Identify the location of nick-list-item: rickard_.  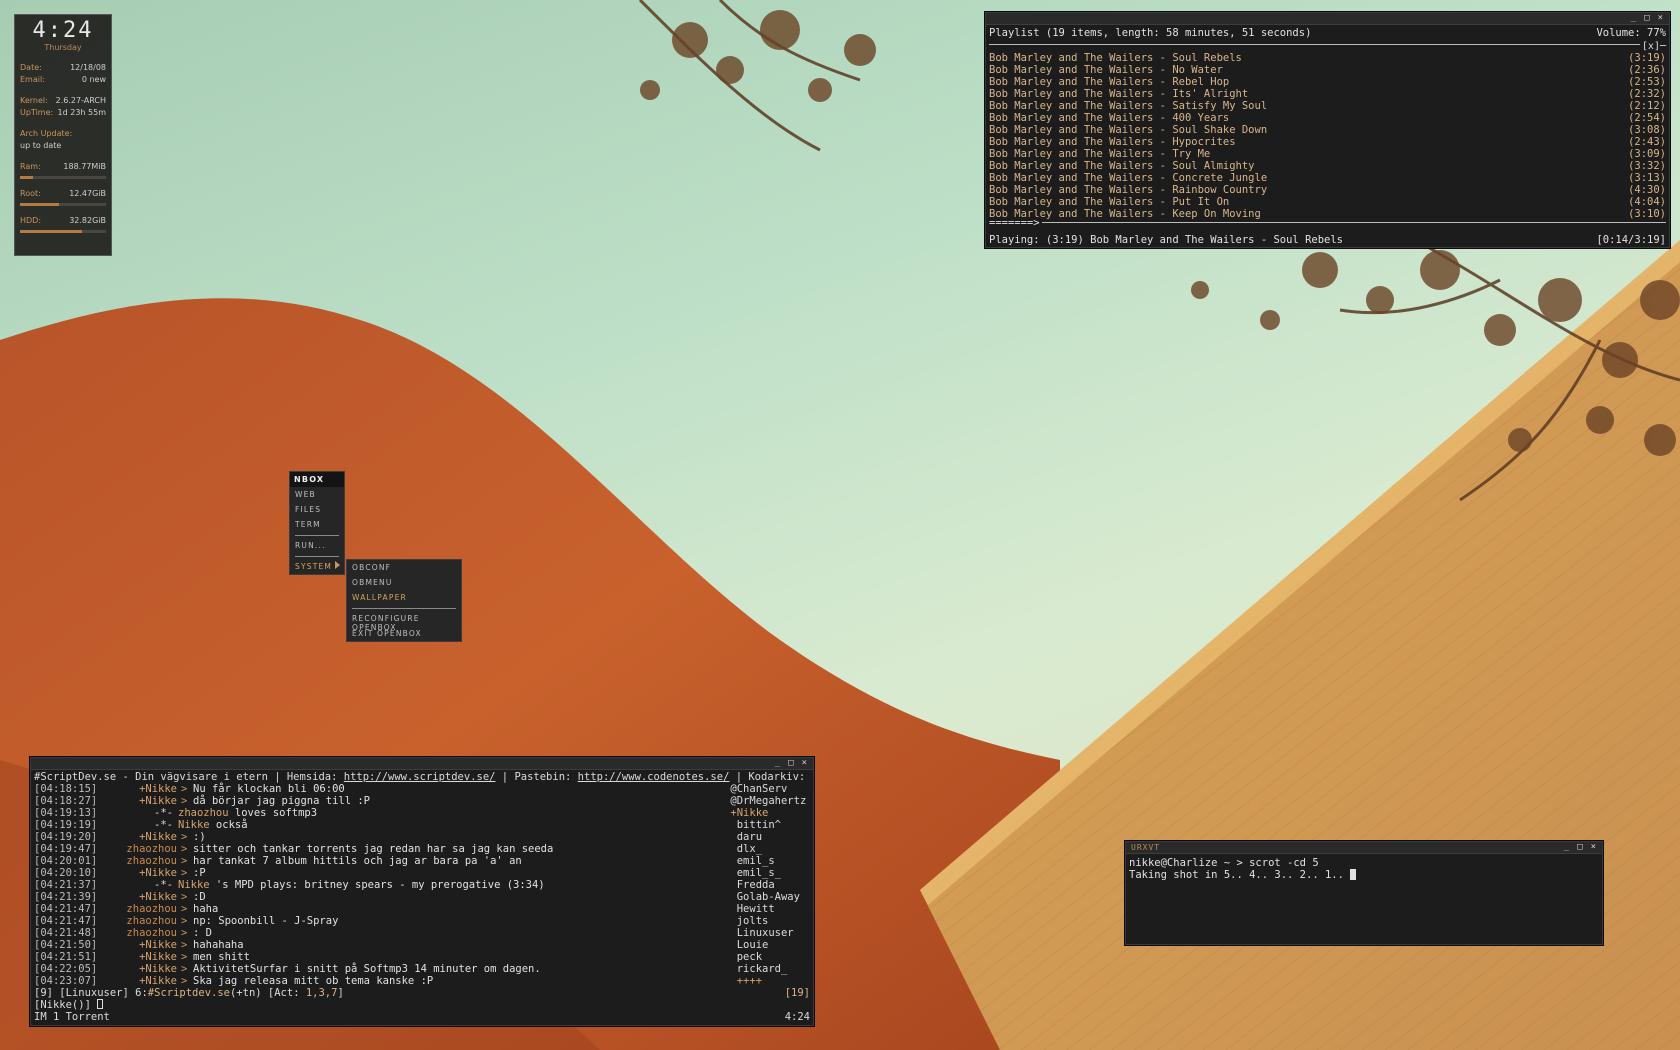
(770, 969).